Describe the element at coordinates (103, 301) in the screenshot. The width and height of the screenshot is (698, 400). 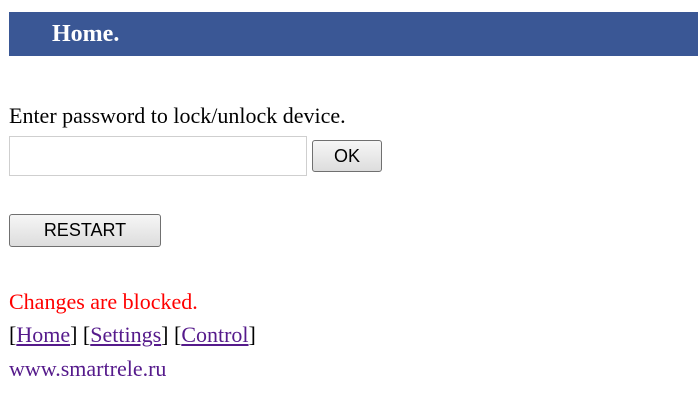
I see `status-message: Changes are blocked.` at that location.